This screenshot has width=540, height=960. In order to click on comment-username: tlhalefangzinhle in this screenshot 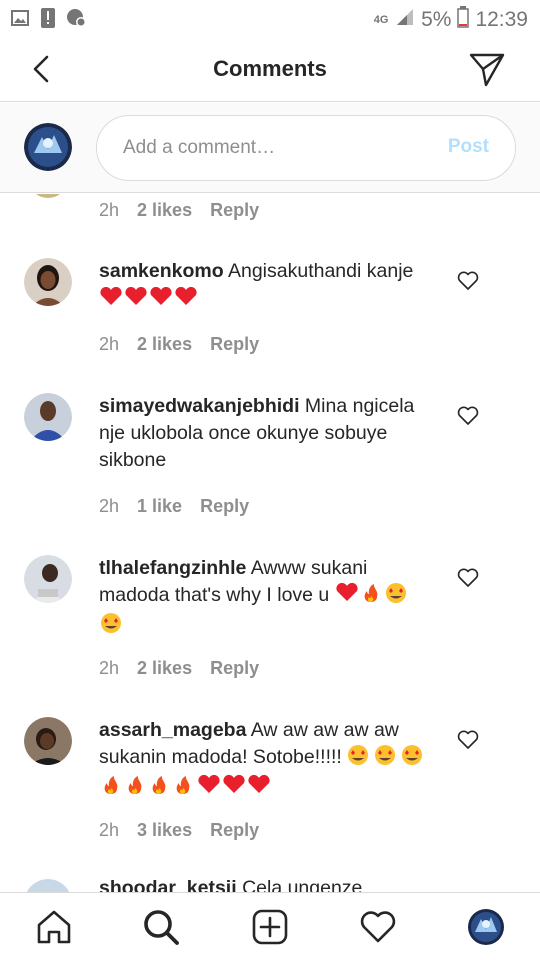, I will do `click(172, 568)`.